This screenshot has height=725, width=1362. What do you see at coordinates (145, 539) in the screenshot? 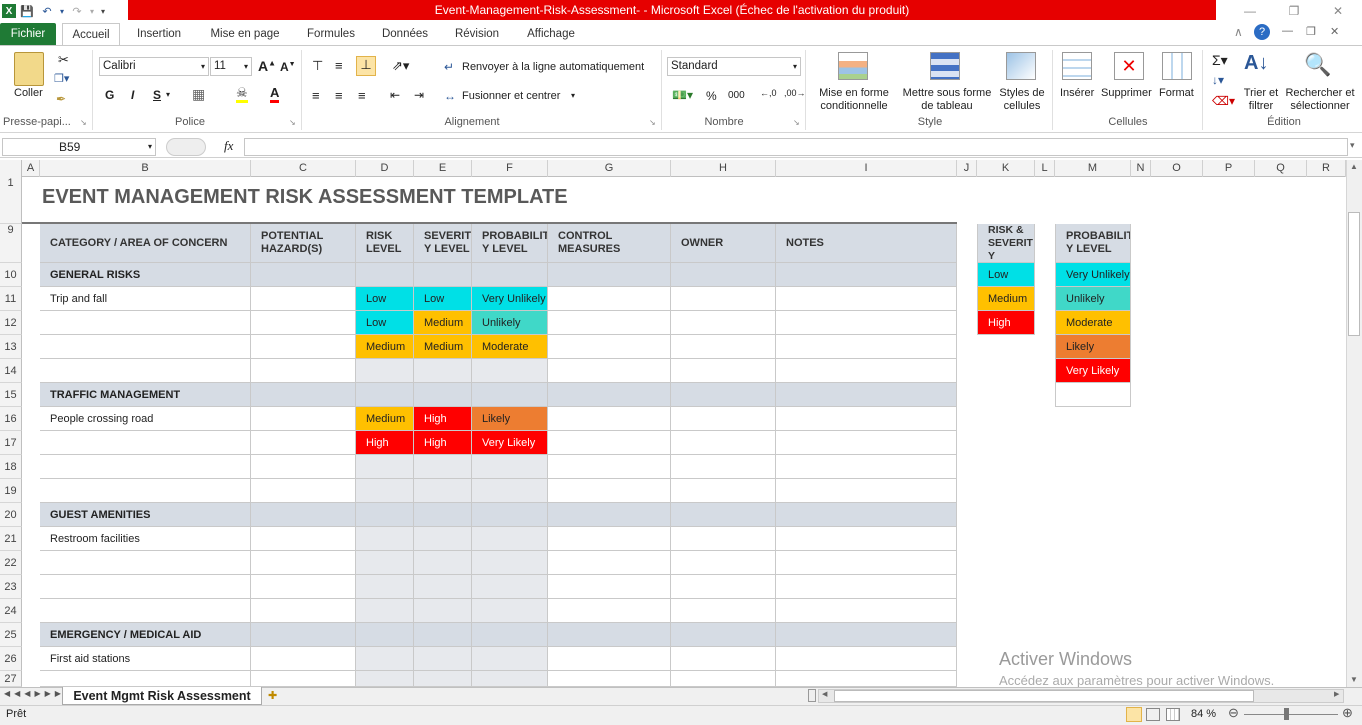
I see `area-cell: Restroom facilities` at bounding box center [145, 539].